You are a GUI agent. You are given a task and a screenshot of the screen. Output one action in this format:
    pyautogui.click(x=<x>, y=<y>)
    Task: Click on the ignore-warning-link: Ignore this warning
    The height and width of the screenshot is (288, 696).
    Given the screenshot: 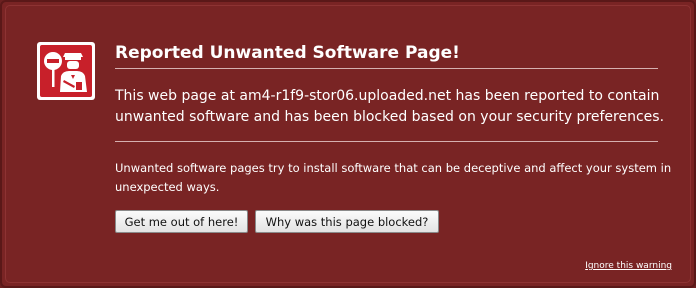 What is the action you would take?
    pyautogui.click(x=628, y=266)
    